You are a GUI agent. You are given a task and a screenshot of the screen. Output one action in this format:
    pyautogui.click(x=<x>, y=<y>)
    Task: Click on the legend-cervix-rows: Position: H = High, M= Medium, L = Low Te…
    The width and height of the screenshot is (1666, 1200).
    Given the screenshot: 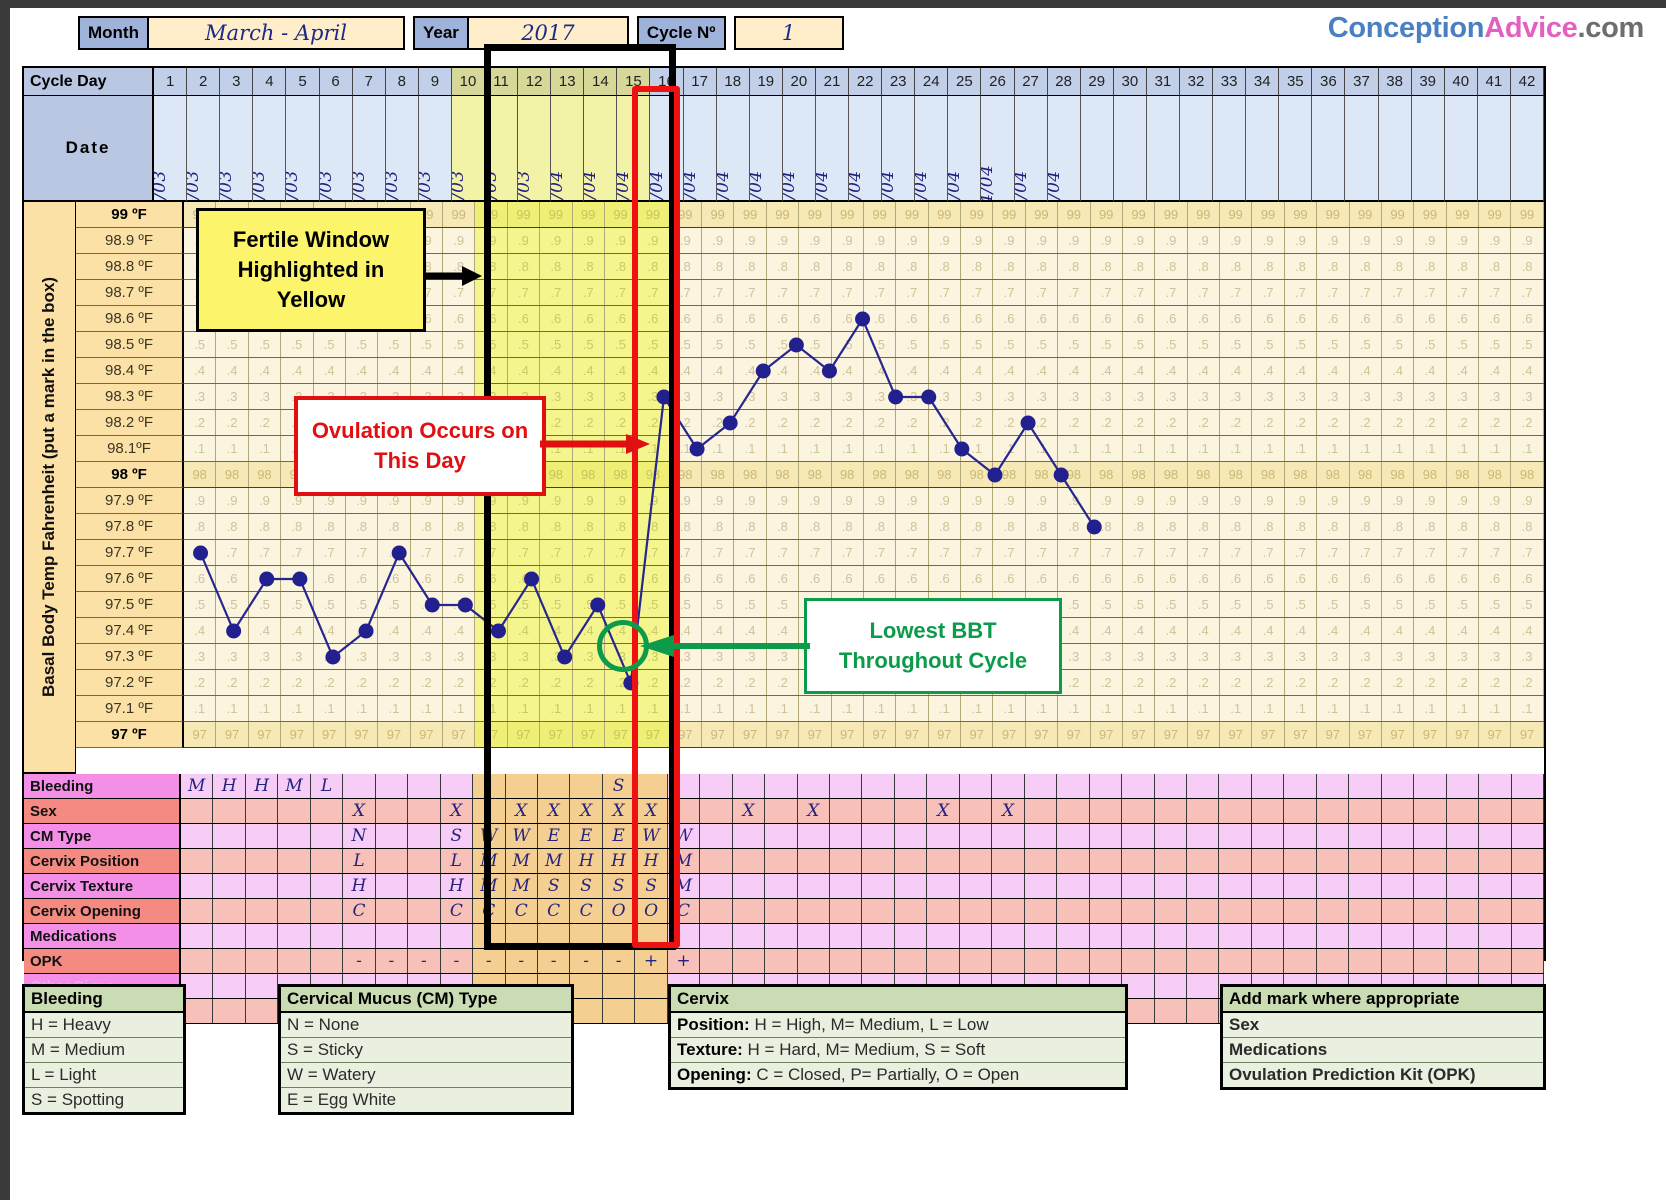 What is the action you would take?
    pyautogui.click(x=898, y=1050)
    